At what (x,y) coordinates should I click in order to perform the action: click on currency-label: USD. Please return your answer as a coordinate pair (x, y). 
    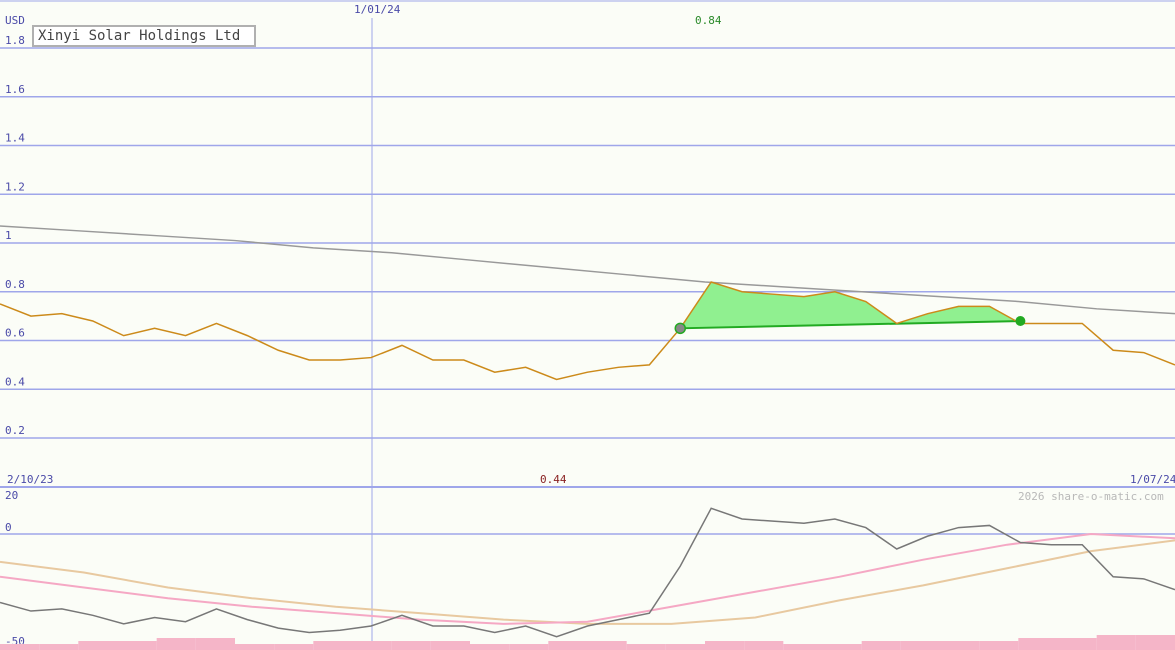
    Looking at the image, I should click on (15, 20).